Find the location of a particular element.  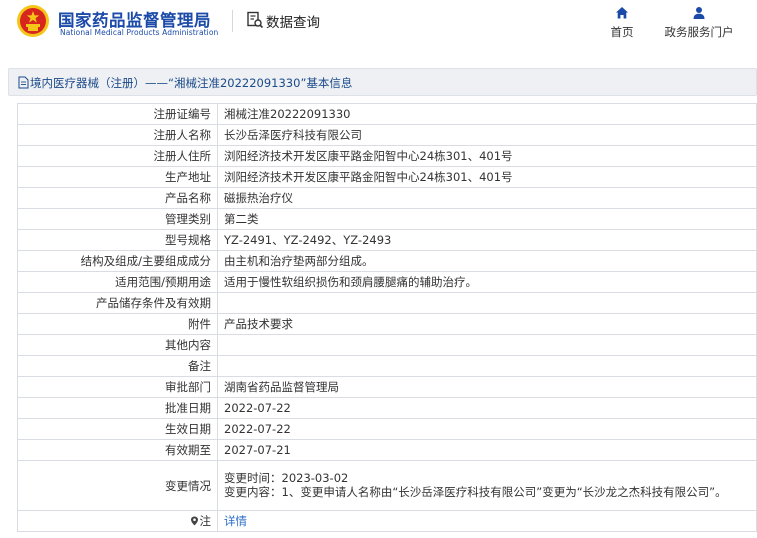

national-emblem-icon is located at coordinates (33, 21).